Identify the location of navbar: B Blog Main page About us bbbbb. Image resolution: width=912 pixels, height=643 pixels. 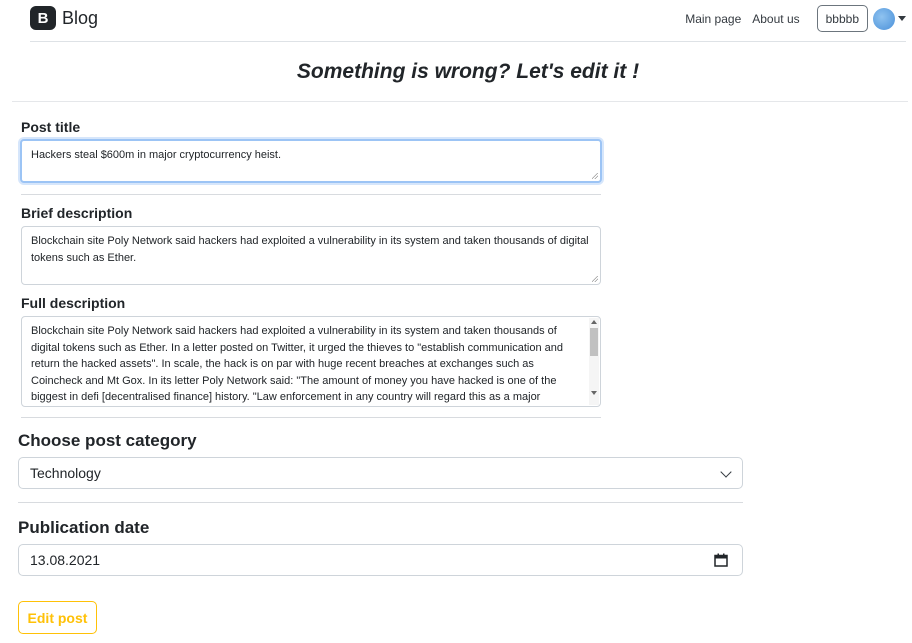
(468, 21).